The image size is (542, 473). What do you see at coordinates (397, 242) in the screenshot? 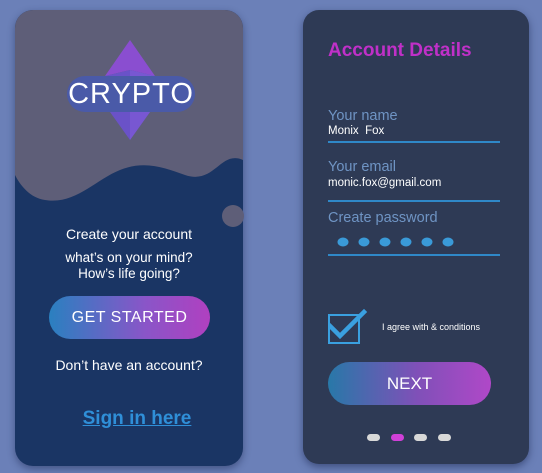
I see `password-input` at bounding box center [397, 242].